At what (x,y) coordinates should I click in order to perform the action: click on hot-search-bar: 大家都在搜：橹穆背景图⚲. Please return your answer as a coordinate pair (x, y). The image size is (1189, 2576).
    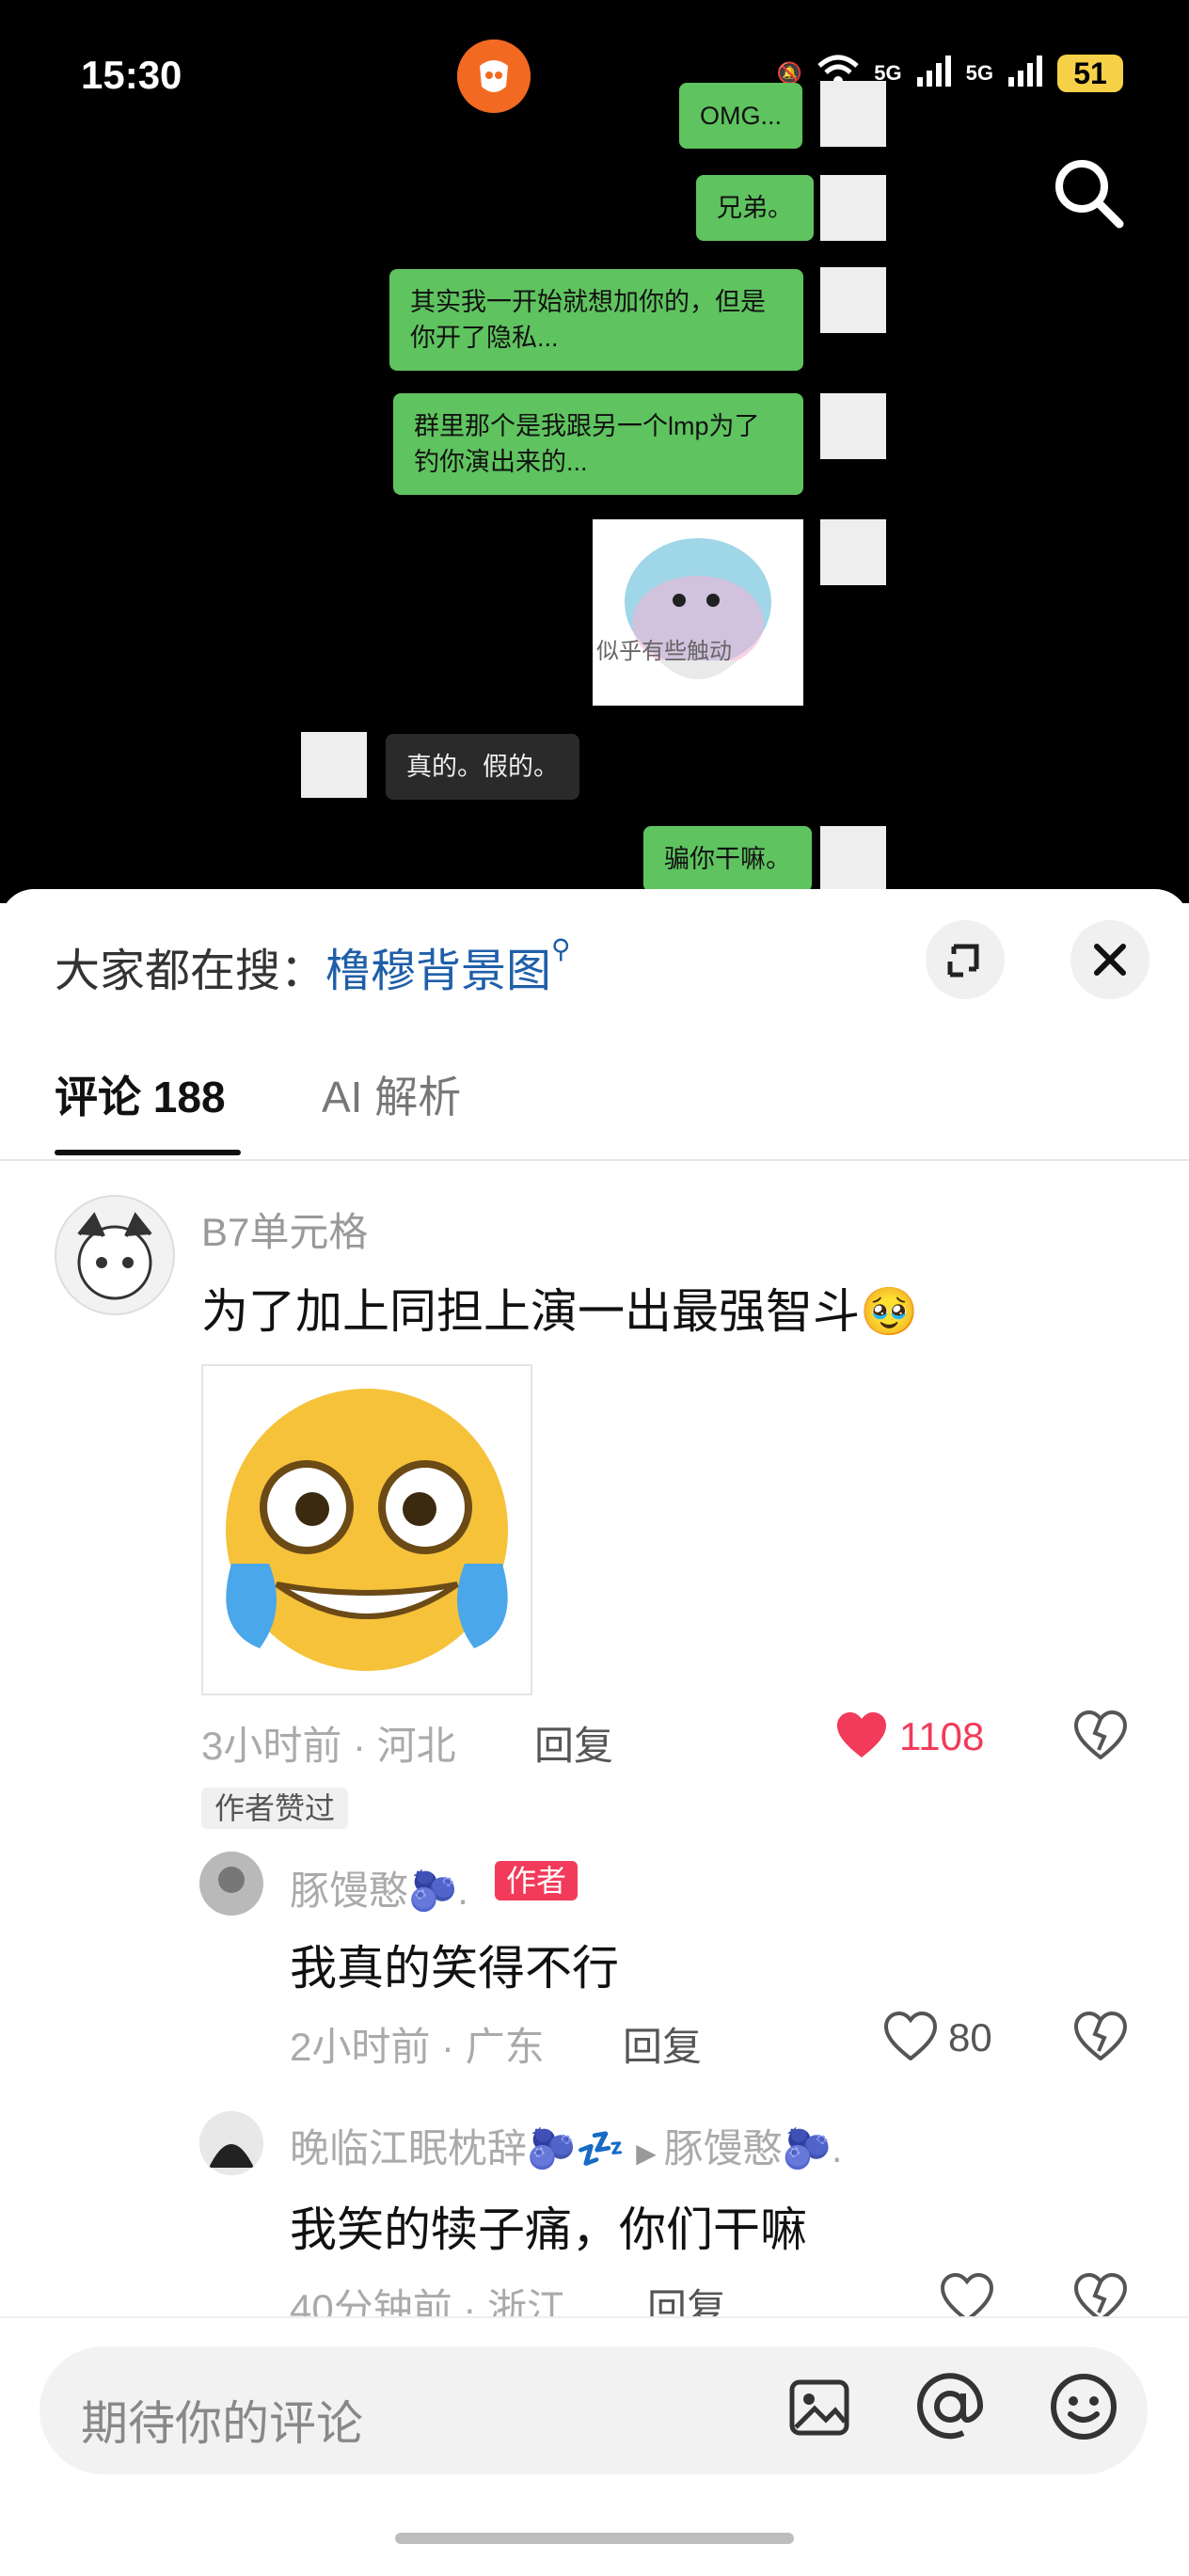
    Looking at the image, I should click on (313, 966).